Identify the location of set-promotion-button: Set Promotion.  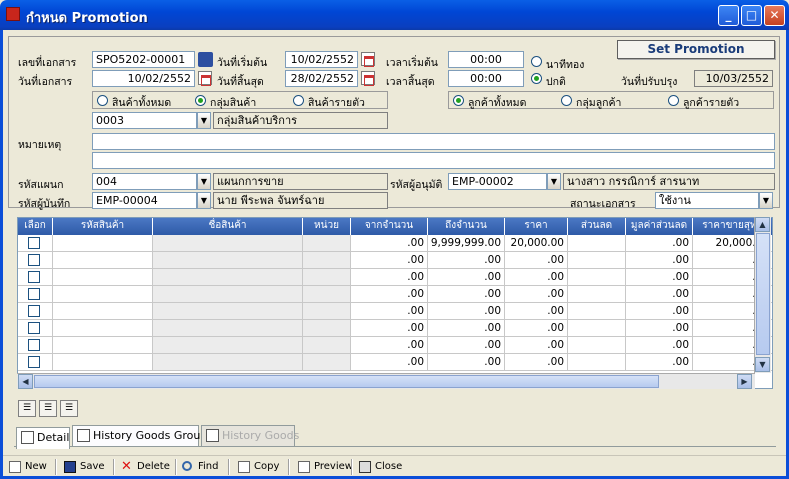
(696, 49).